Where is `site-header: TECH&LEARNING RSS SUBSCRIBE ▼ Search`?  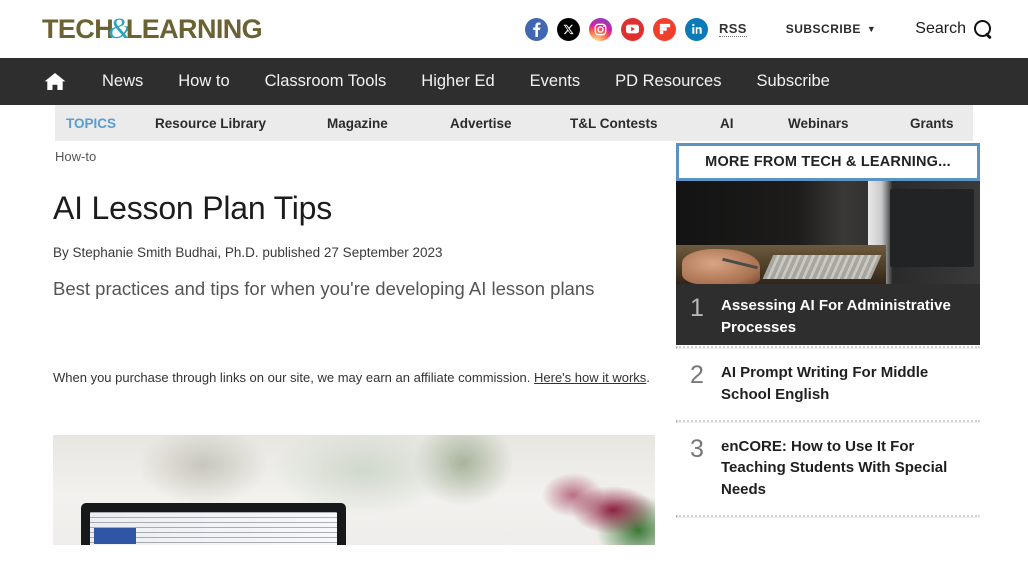 site-header: TECH&LEARNING RSS SUBSCRIBE ▼ Search is located at coordinates (514, 29).